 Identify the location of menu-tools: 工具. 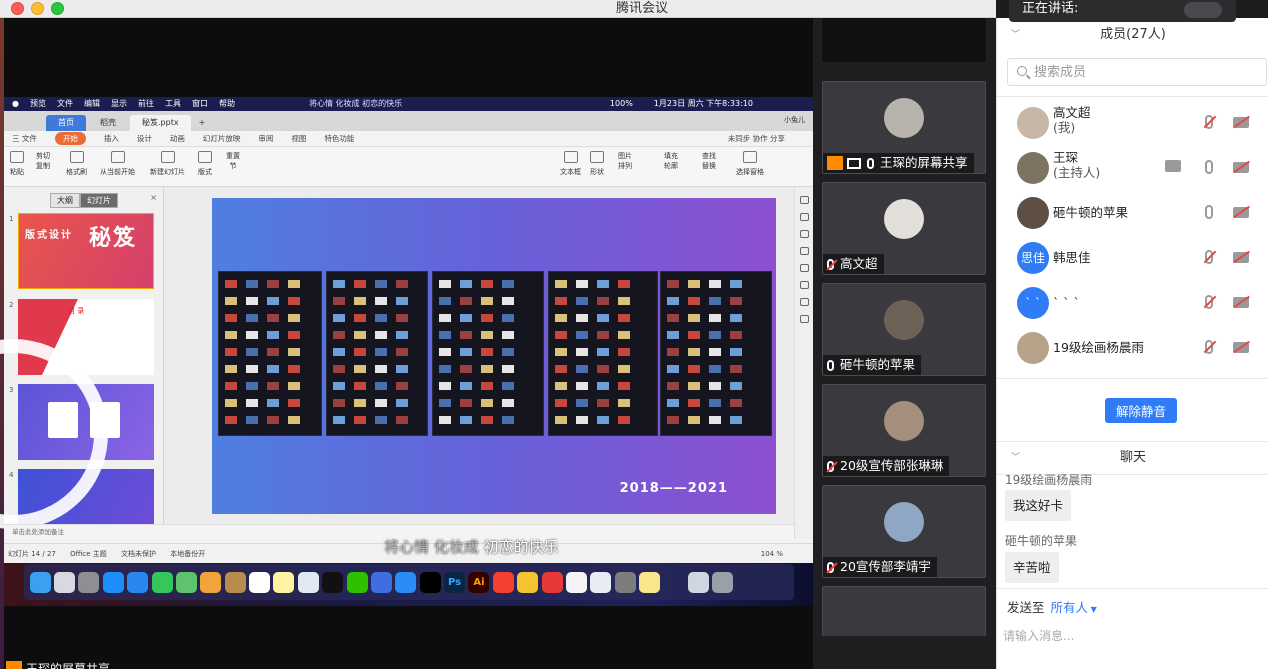
(172, 103).